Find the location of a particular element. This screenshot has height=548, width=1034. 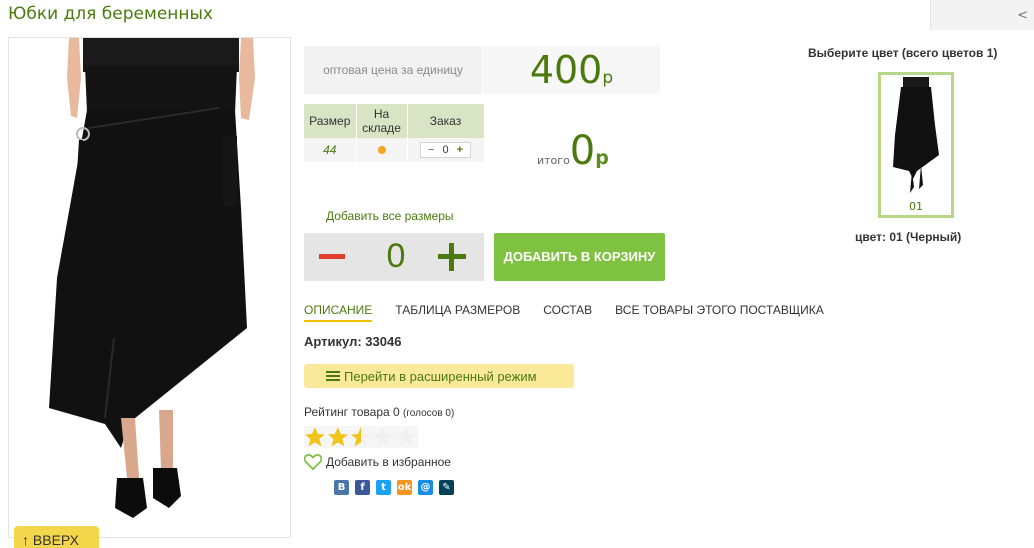

total-unit: р is located at coordinates (602, 158).